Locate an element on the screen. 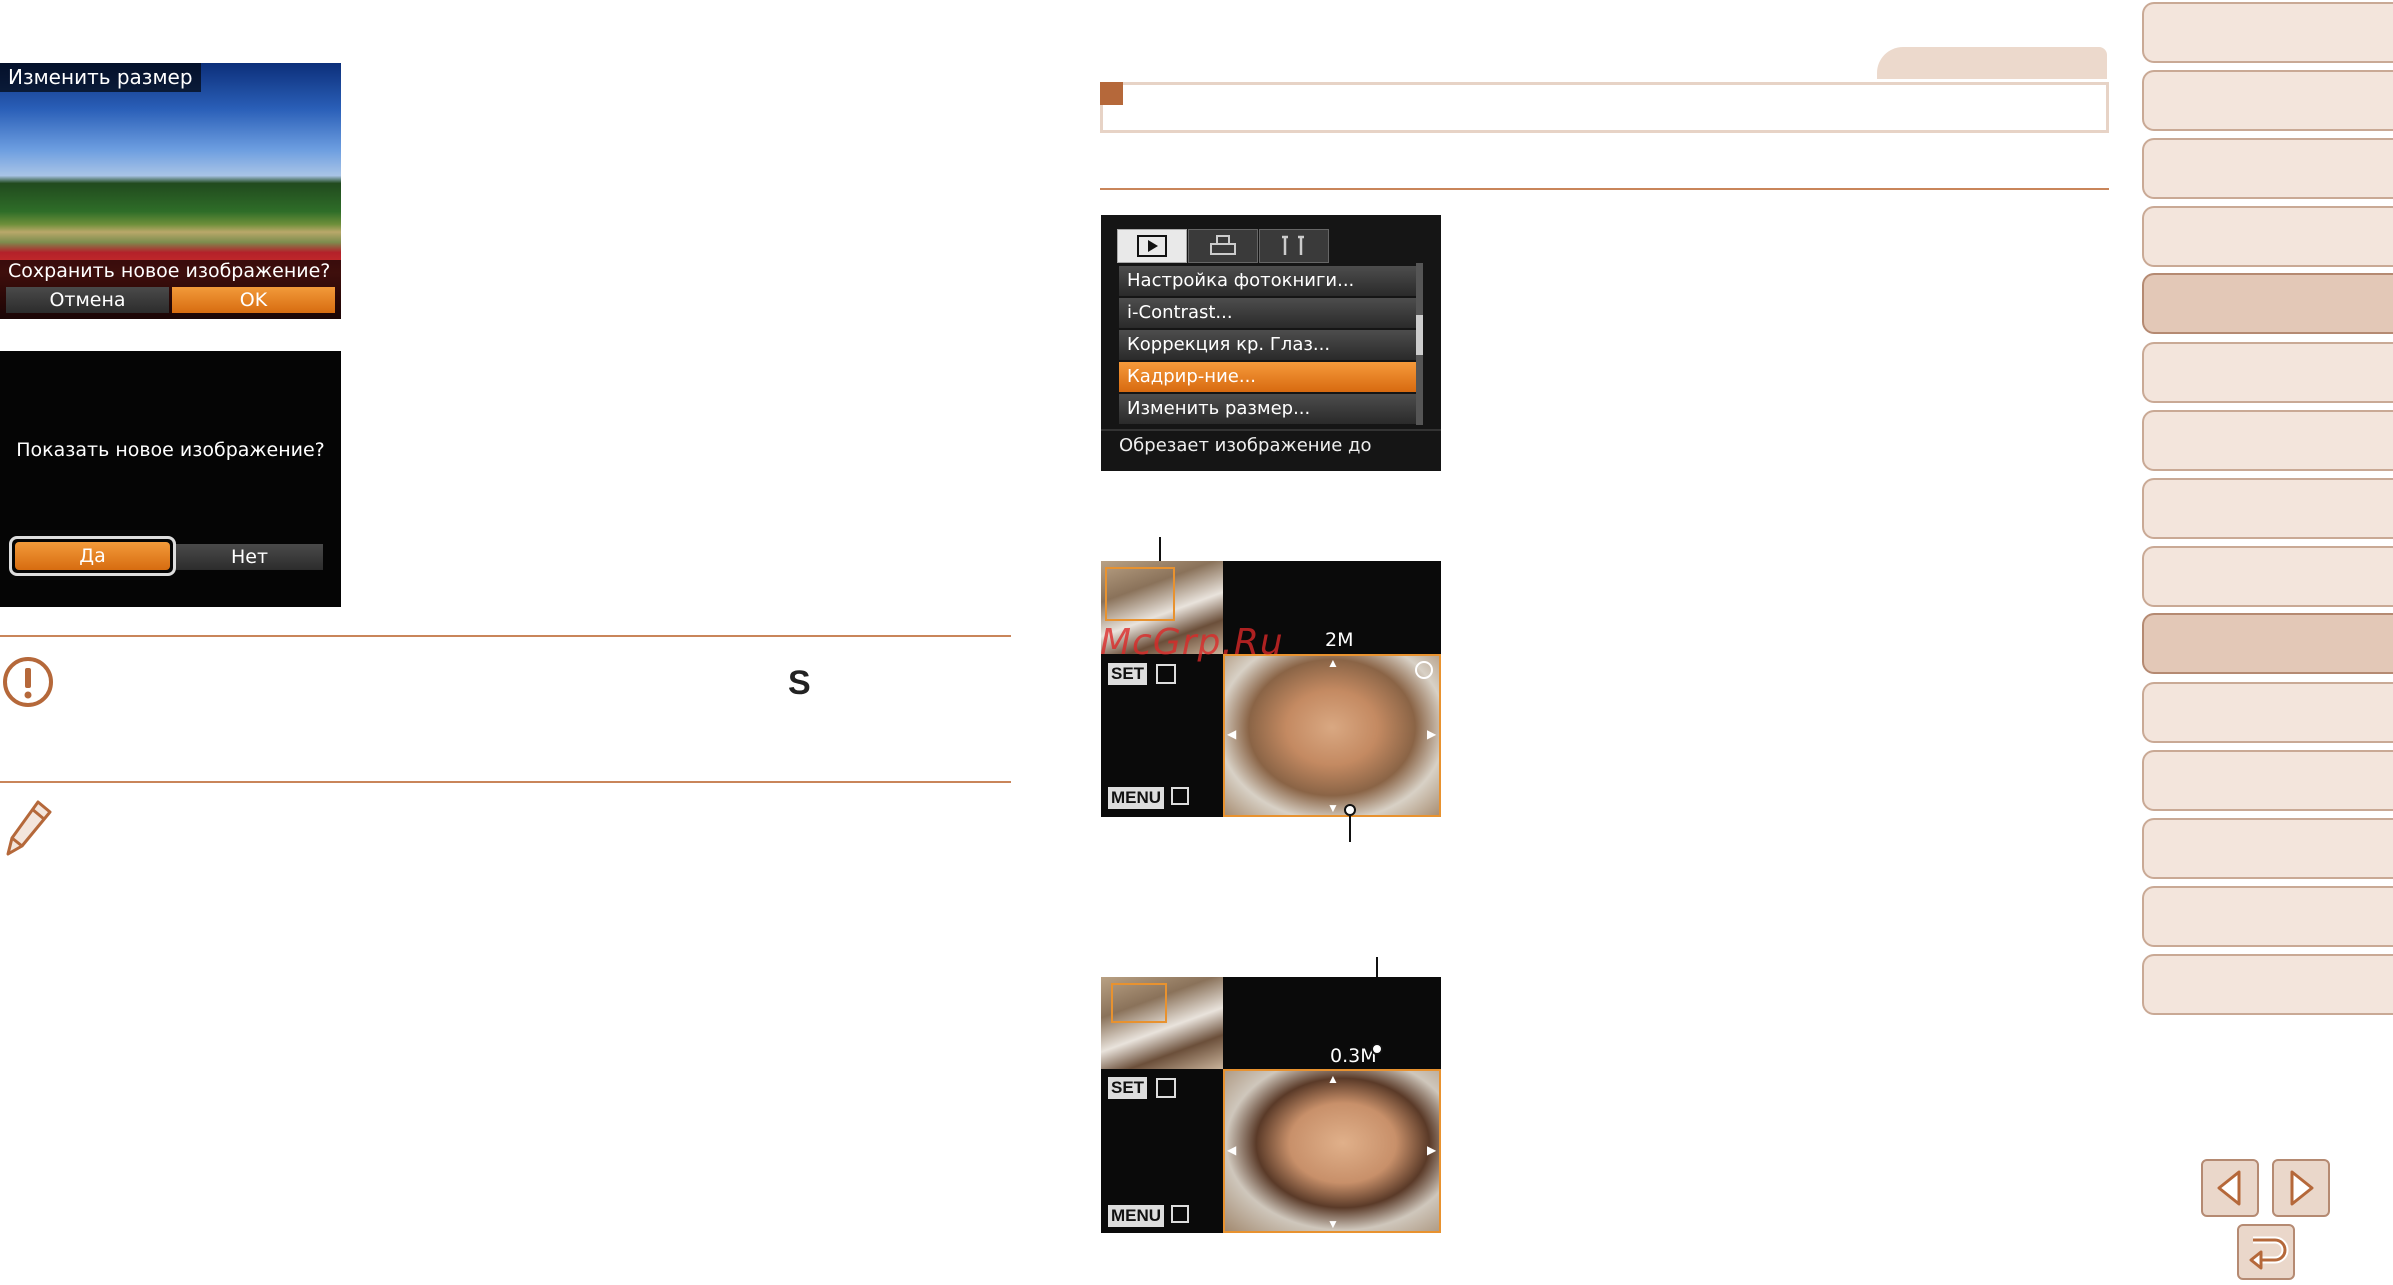  crop-screen-2: 0.3M 640x480 SET ▲ ▼ ◀ ▶ MENU is located at coordinates (1271, 1105).